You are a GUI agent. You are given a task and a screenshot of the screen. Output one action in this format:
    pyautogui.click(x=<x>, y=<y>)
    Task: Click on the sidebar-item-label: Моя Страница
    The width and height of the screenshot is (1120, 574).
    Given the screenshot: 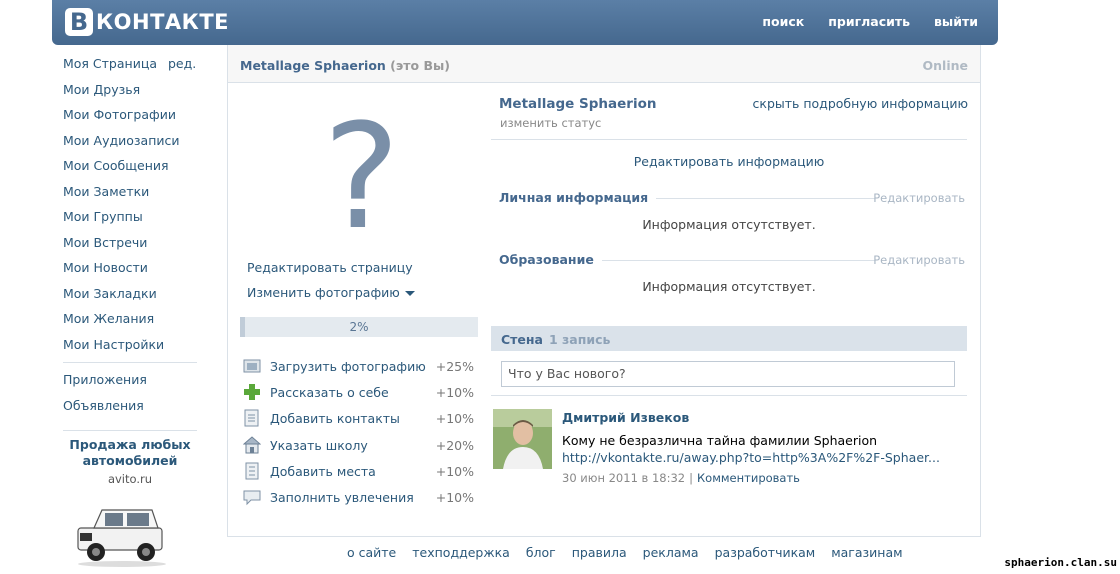 What is the action you would take?
    pyautogui.click(x=110, y=63)
    